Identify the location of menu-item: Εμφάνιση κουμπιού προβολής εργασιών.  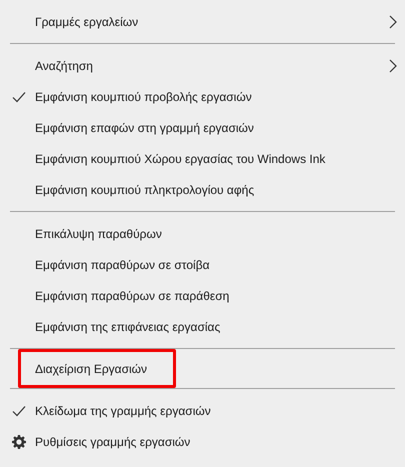
(202, 96).